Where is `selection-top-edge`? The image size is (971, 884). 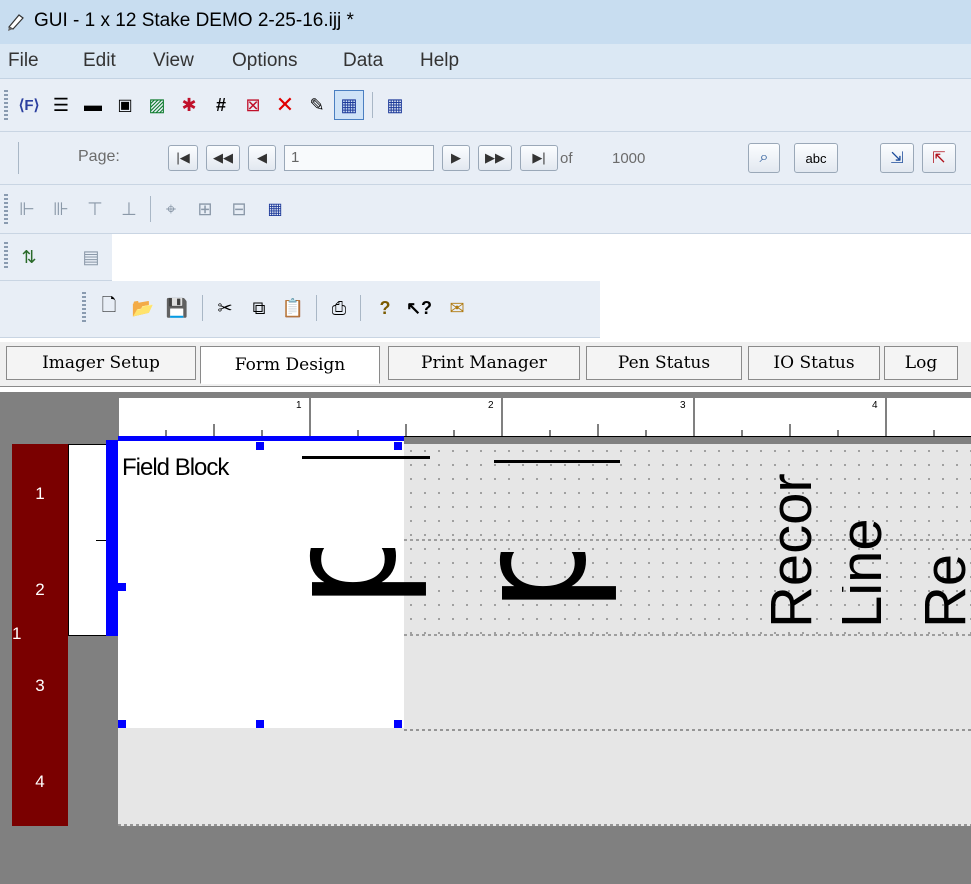 selection-top-edge is located at coordinates (261, 438).